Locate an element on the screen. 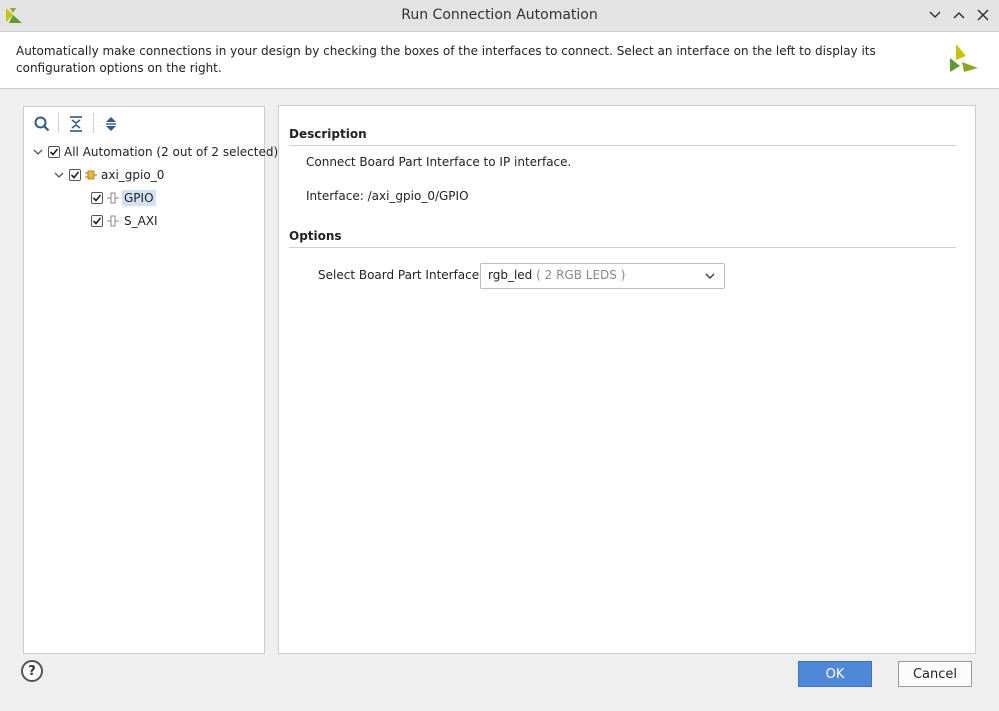 This screenshot has height=711, width=999. description-heading: Description is located at coordinates (328, 134).